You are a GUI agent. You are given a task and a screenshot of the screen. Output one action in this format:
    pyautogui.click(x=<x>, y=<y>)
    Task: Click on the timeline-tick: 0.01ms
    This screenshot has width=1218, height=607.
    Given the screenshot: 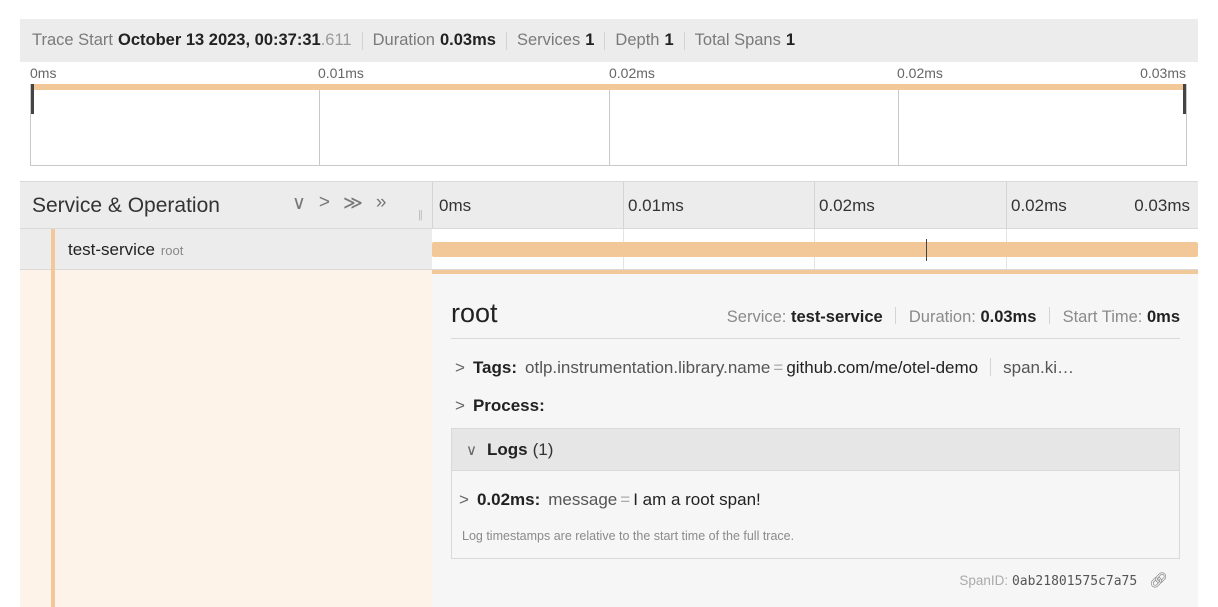 What is the action you would take?
    pyautogui.click(x=656, y=205)
    